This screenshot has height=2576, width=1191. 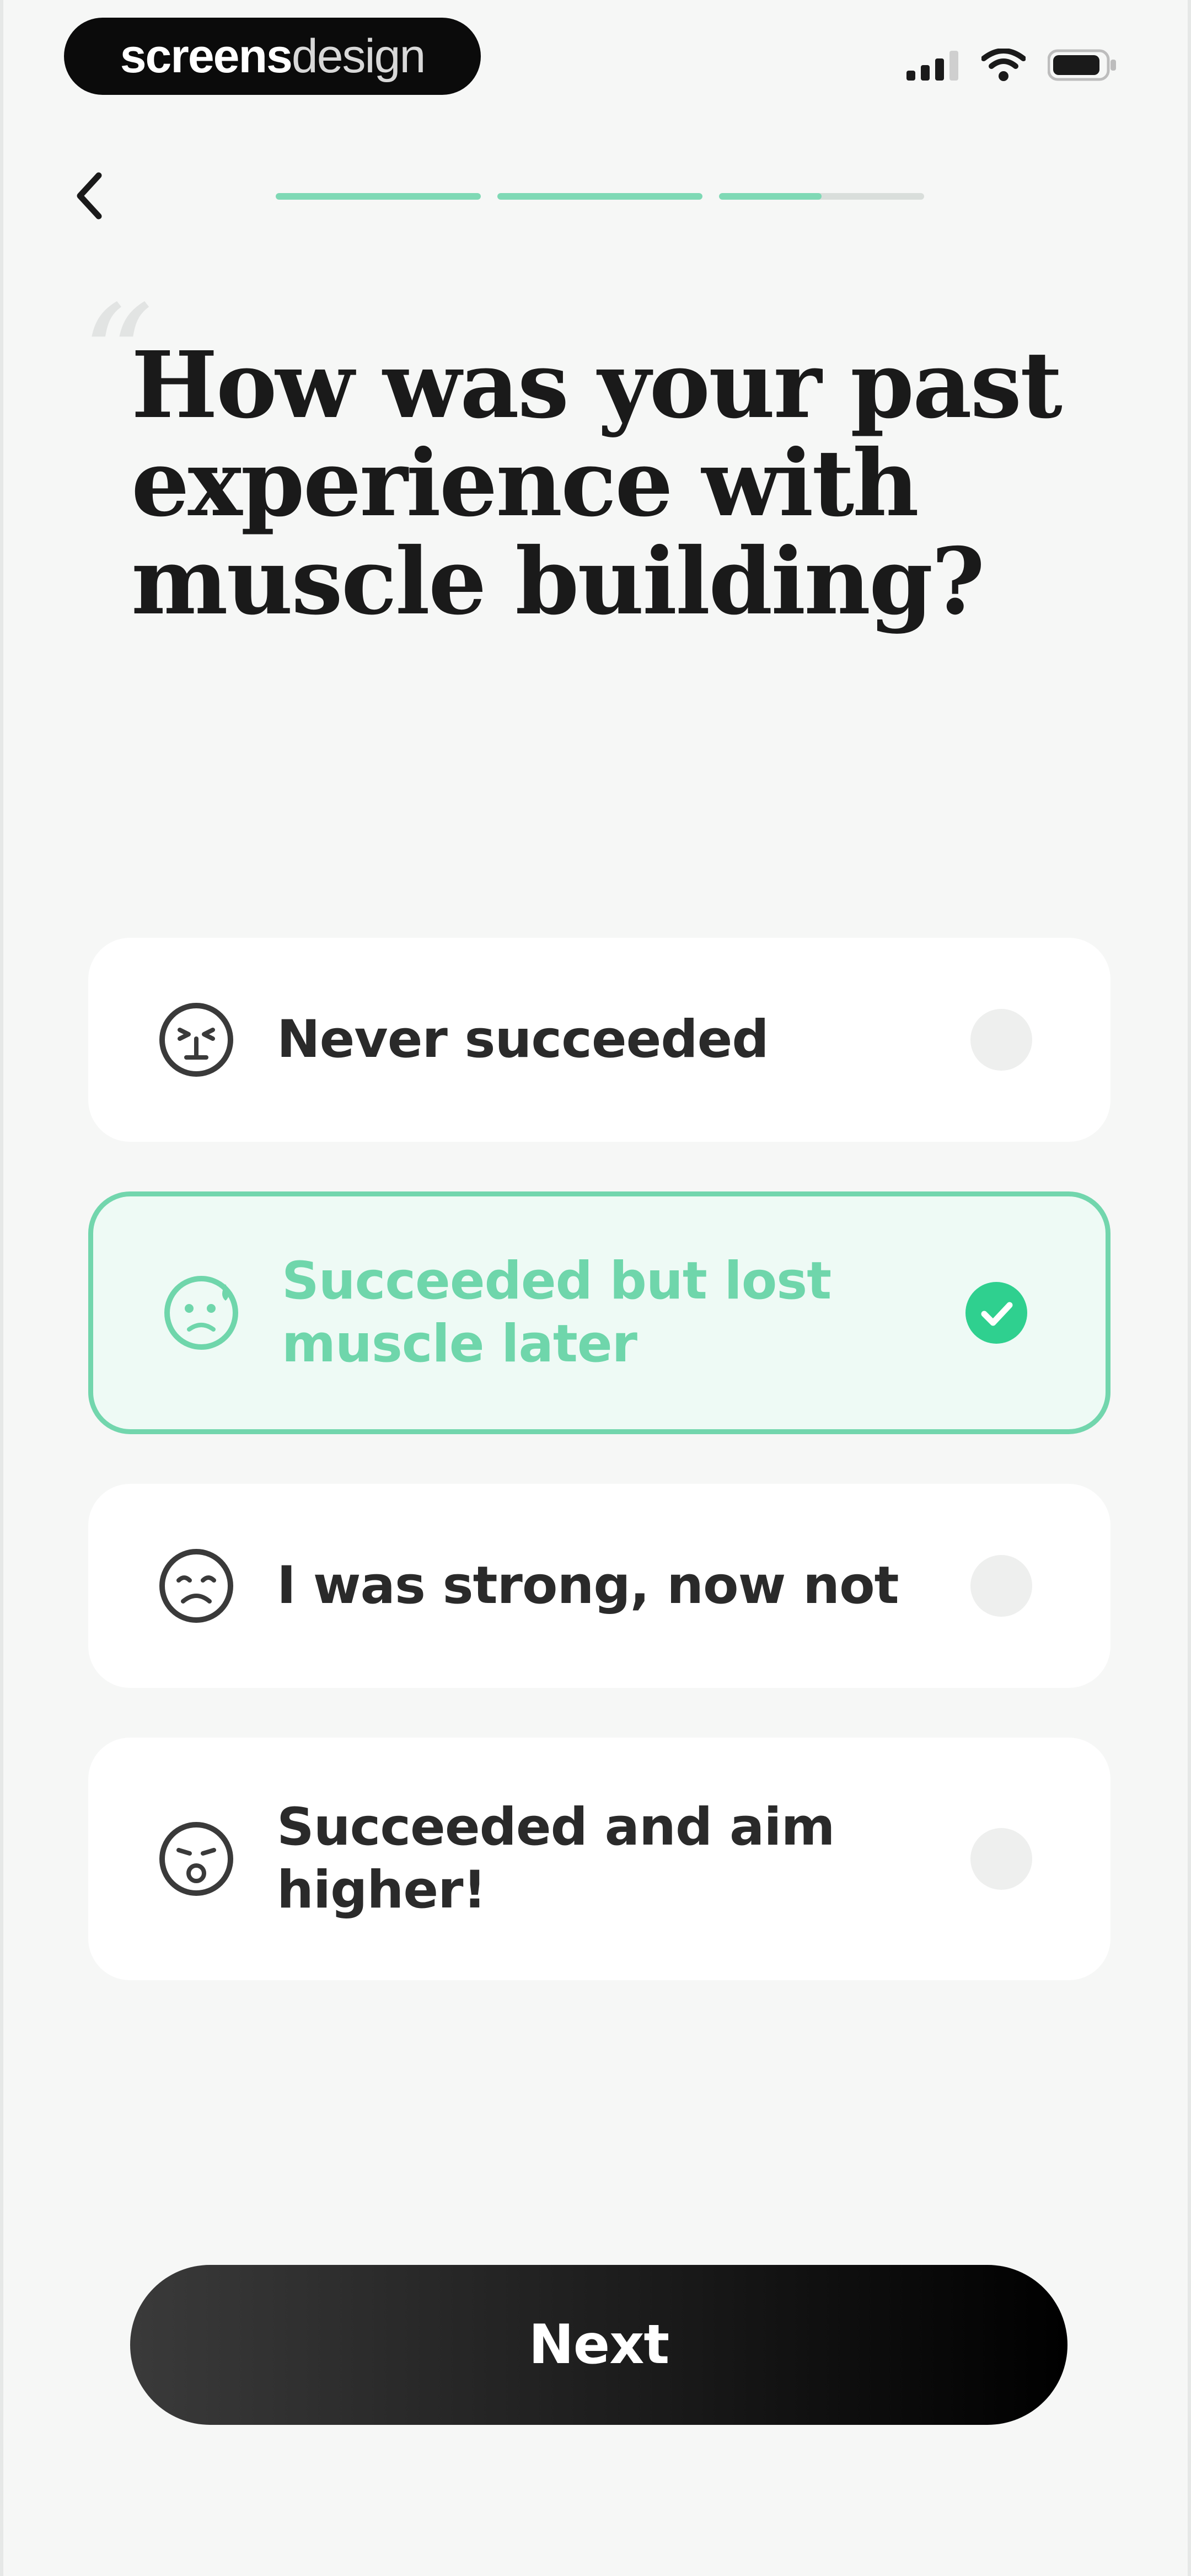 What do you see at coordinates (556, 1312) in the screenshot?
I see `option-label: Succeeded but lost muscle later` at bounding box center [556, 1312].